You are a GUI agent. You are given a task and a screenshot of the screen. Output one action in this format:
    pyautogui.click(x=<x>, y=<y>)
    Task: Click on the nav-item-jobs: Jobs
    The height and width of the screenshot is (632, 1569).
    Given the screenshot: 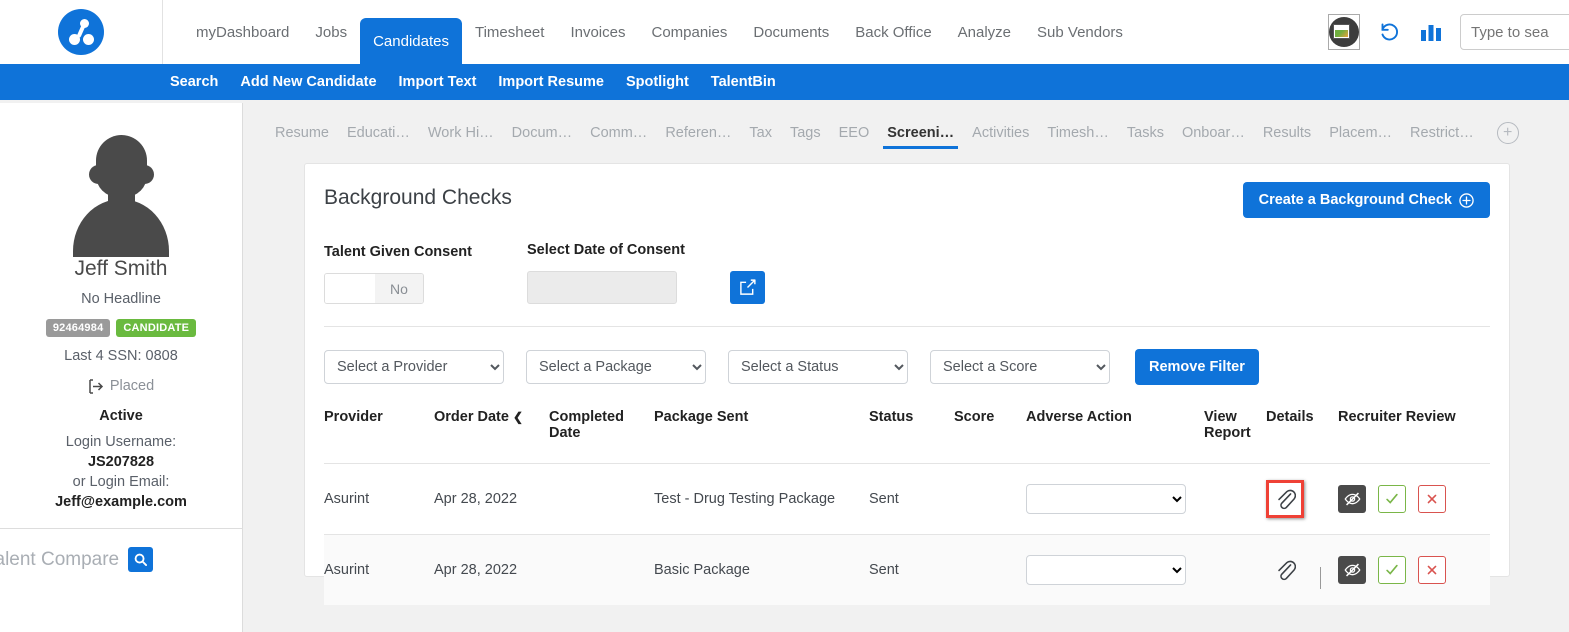 What is the action you would take?
    pyautogui.click(x=331, y=32)
    